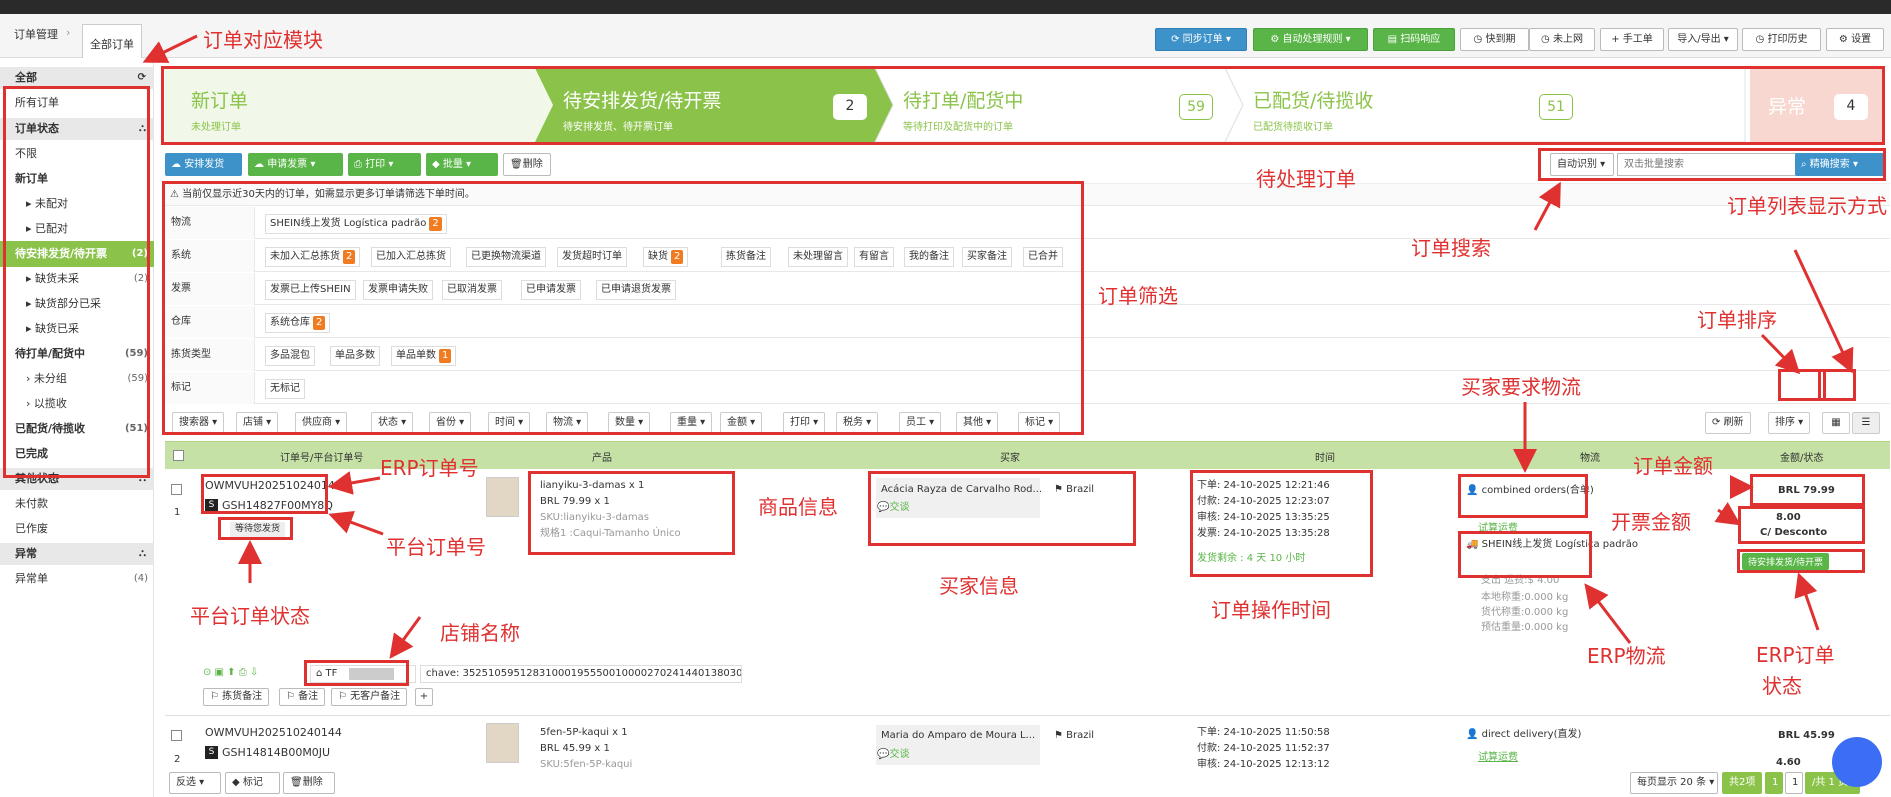 This screenshot has width=1891, height=797. What do you see at coordinates (1626, 656) in the screenshot?
I see `annotation-erp-logistics: ERP物流` at bounding box center [1626, 656].